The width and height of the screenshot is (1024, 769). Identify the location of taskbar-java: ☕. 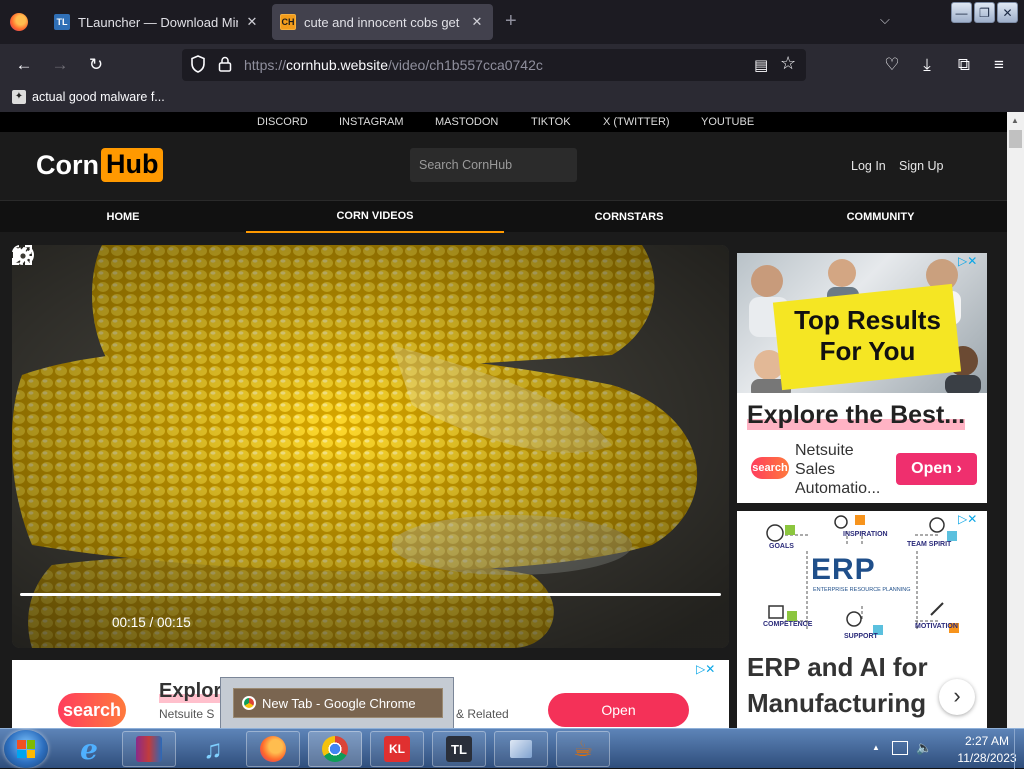
(583, 749).